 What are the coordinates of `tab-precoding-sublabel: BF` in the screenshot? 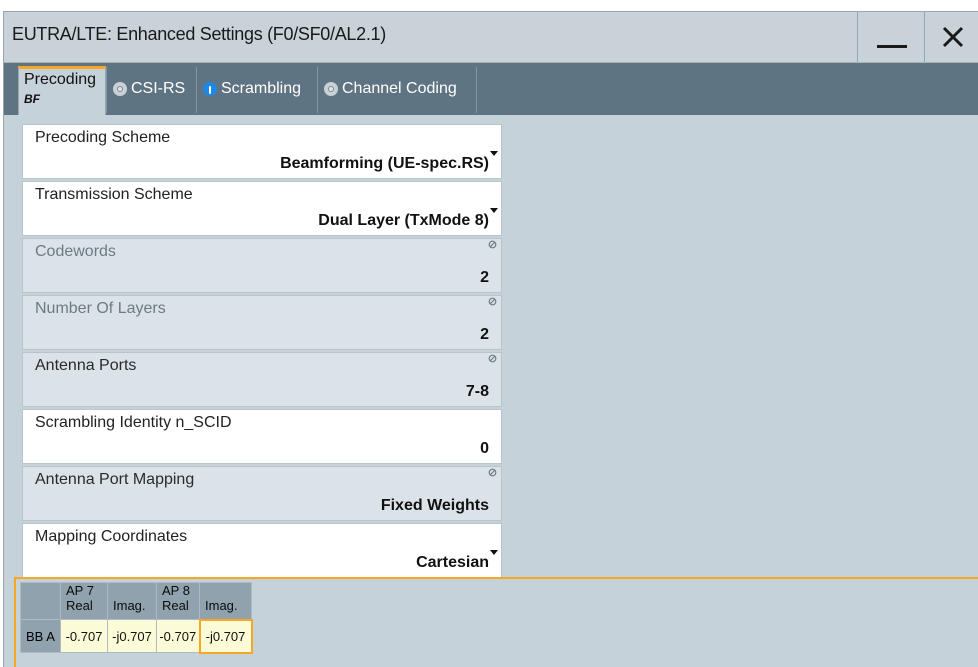 It's located at (32, 99).